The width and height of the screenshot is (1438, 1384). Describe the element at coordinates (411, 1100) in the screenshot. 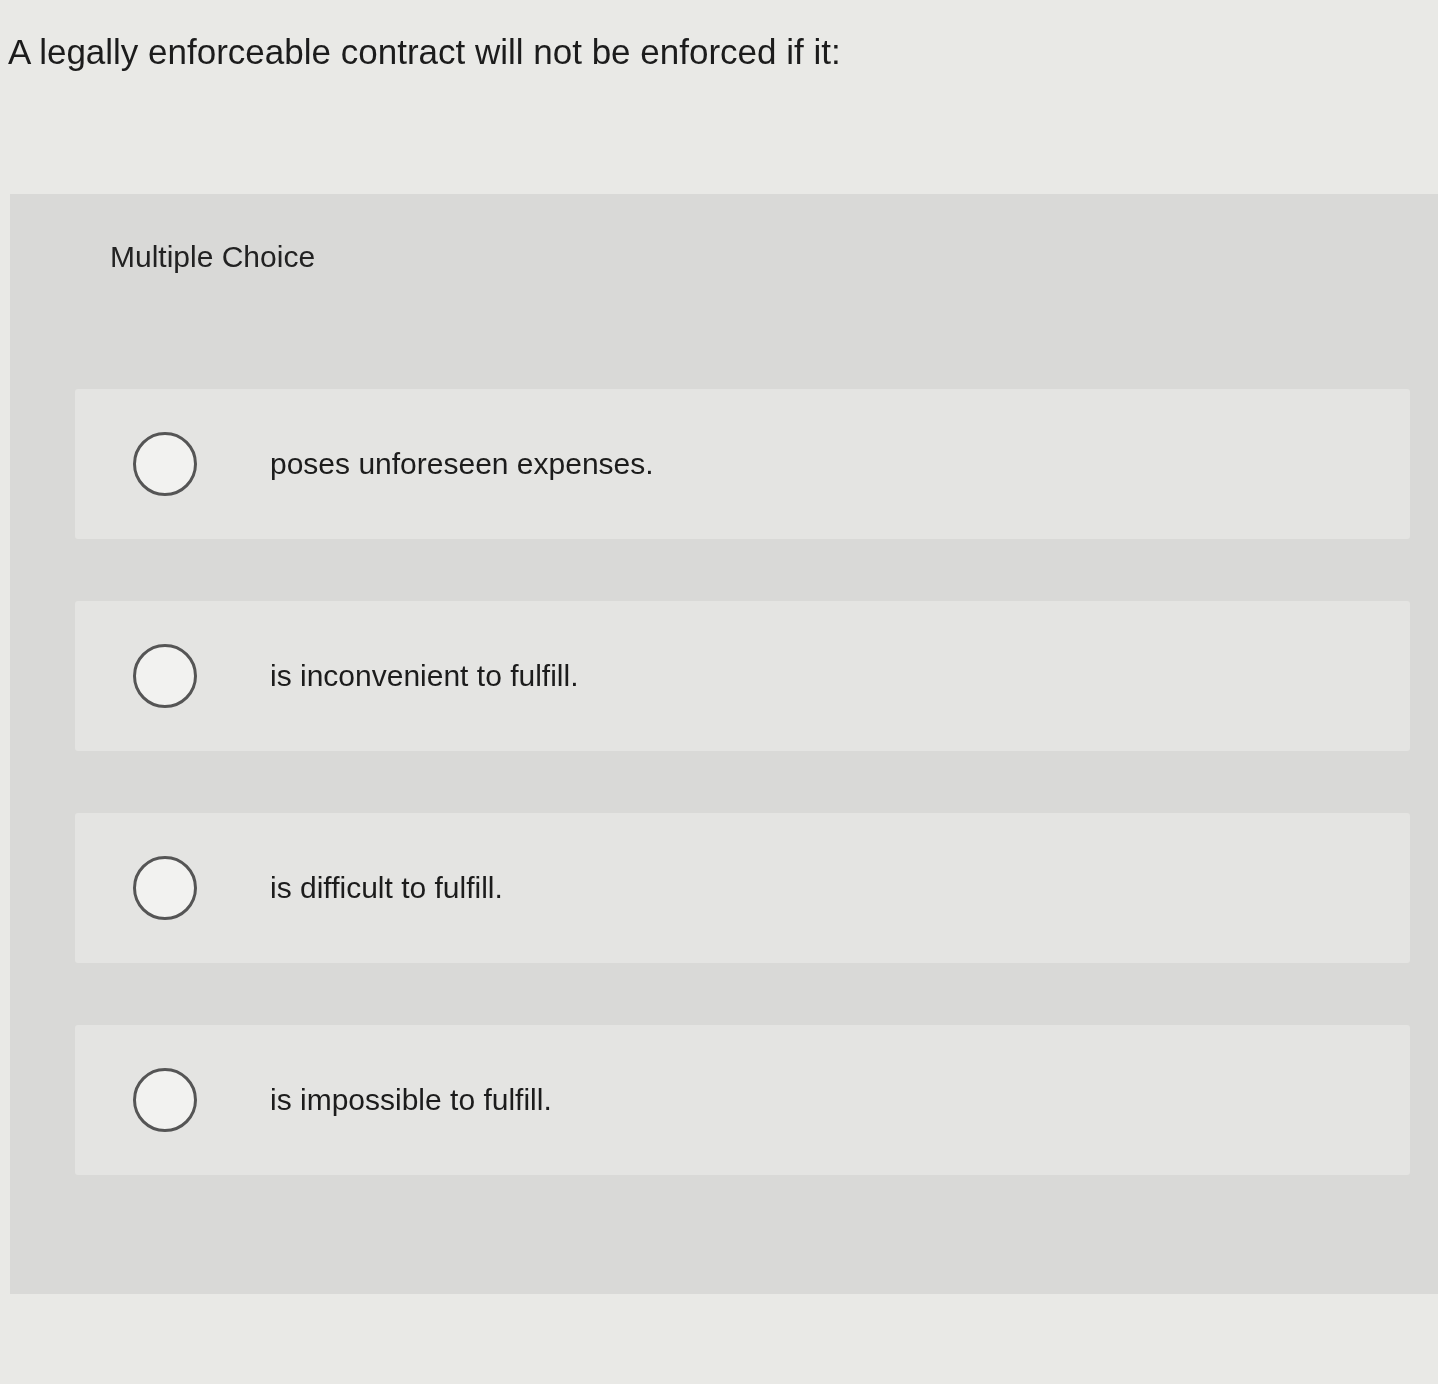

I see `option-label: is impossible to fulfill.` at that location.